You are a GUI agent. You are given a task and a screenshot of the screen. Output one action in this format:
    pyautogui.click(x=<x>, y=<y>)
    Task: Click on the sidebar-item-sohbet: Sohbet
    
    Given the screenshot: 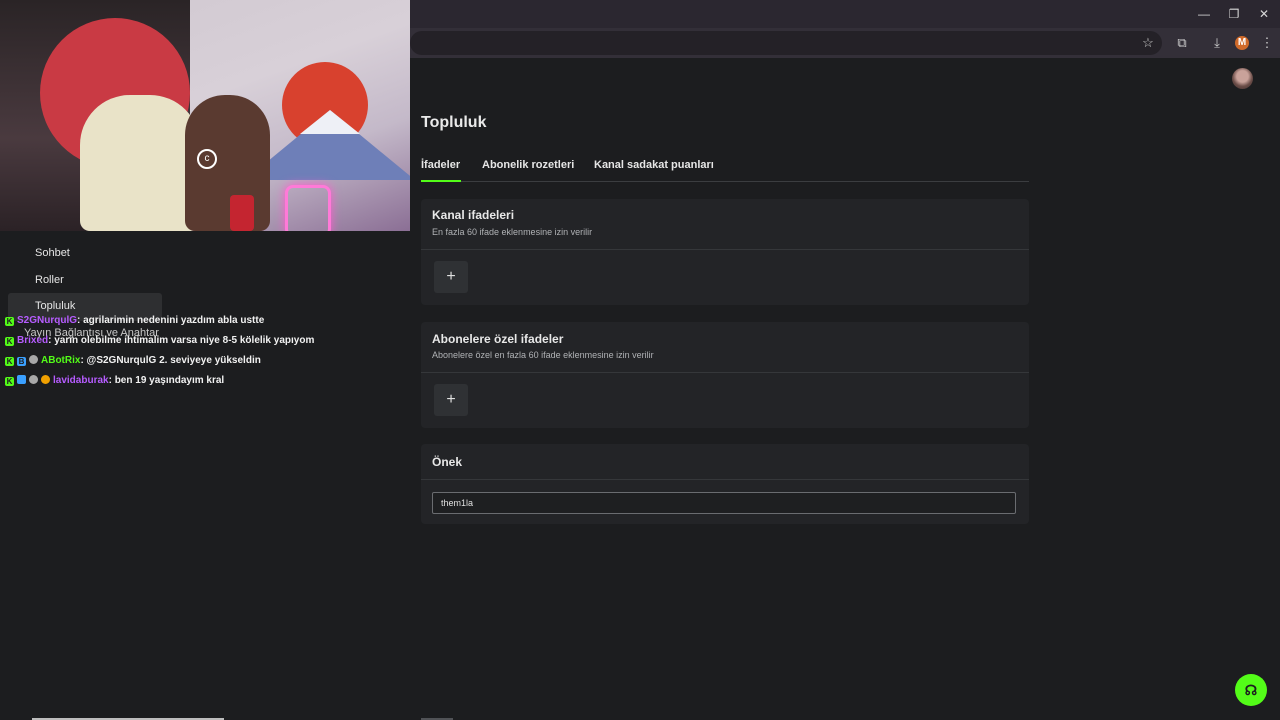 What is the action you would take?
    pyautogui.click(x=52, y=253)
    